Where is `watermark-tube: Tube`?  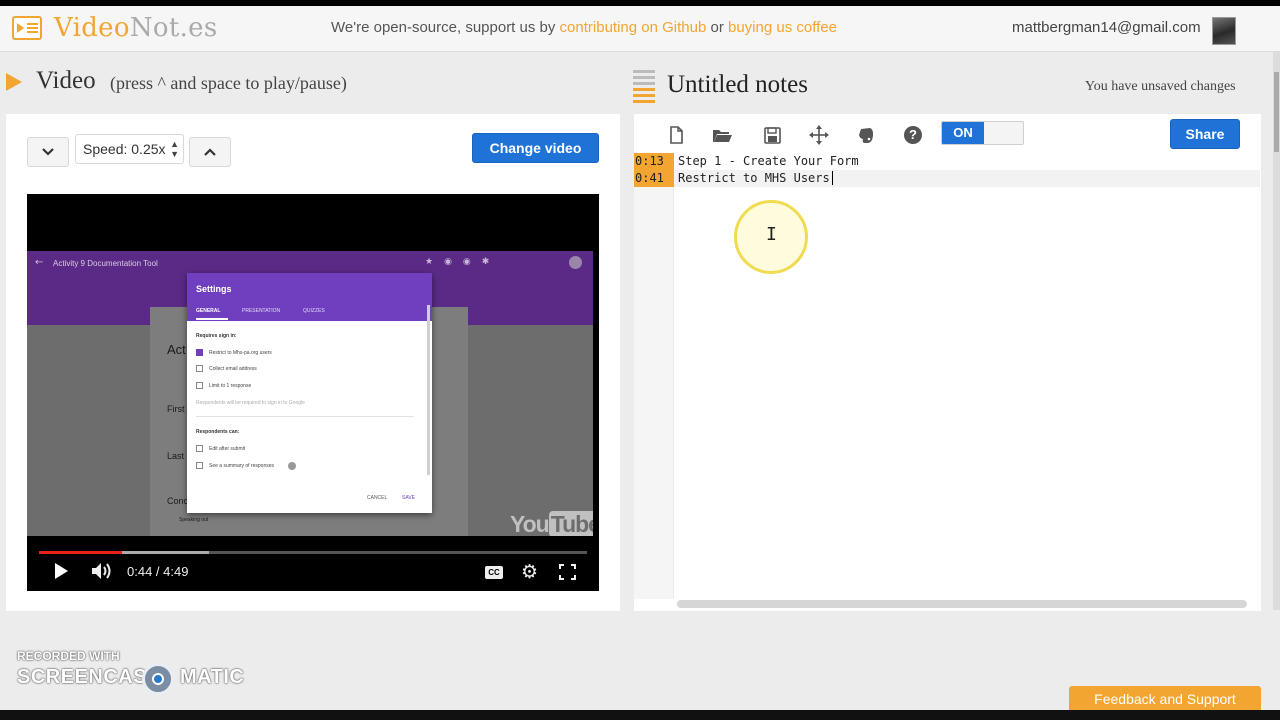 watermark-tube: Tube is located at coordinates (570, 523).